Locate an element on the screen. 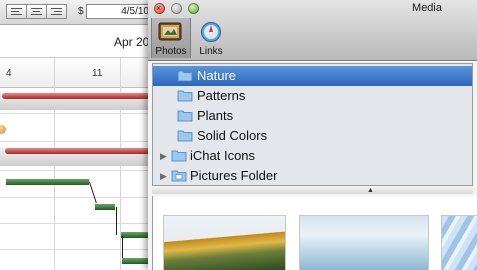 This screenshot has width=477, height=270. photos-tab-button: Photos is located at coordinates (171, 38).